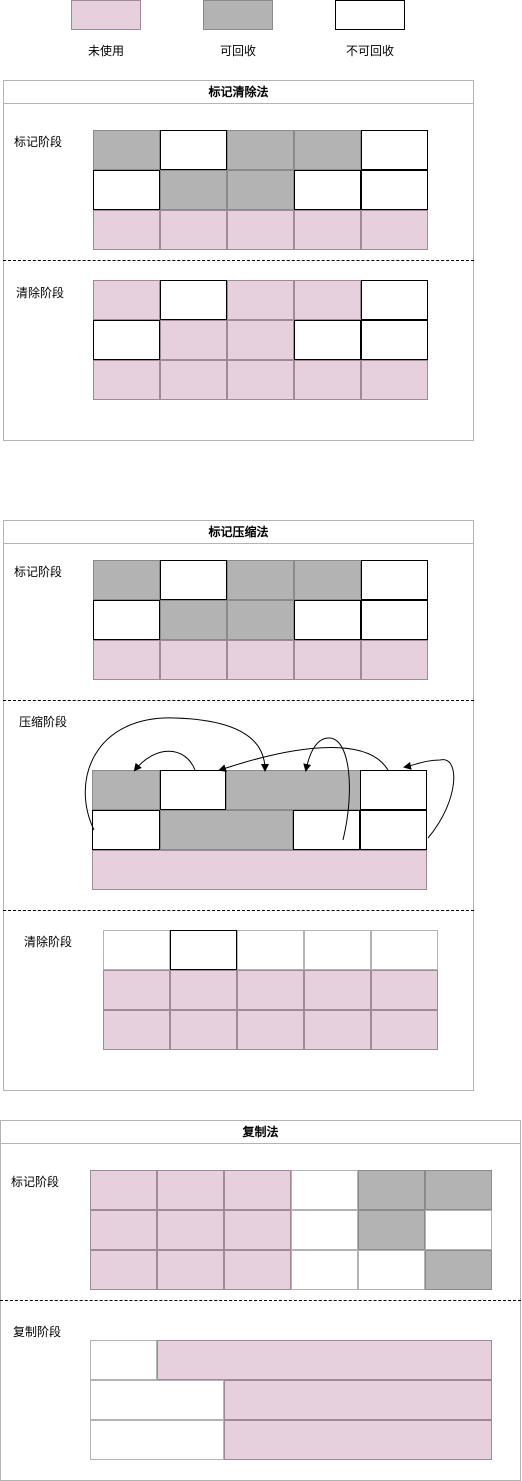  I want to click on copying-divider, so click(260, 1300).